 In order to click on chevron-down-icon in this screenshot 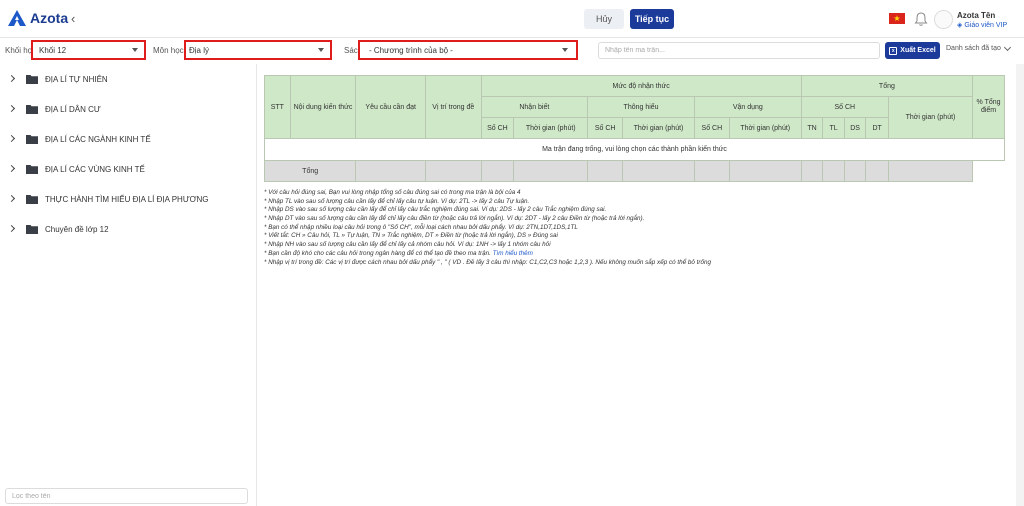, I will do `click(1007, 47)`.